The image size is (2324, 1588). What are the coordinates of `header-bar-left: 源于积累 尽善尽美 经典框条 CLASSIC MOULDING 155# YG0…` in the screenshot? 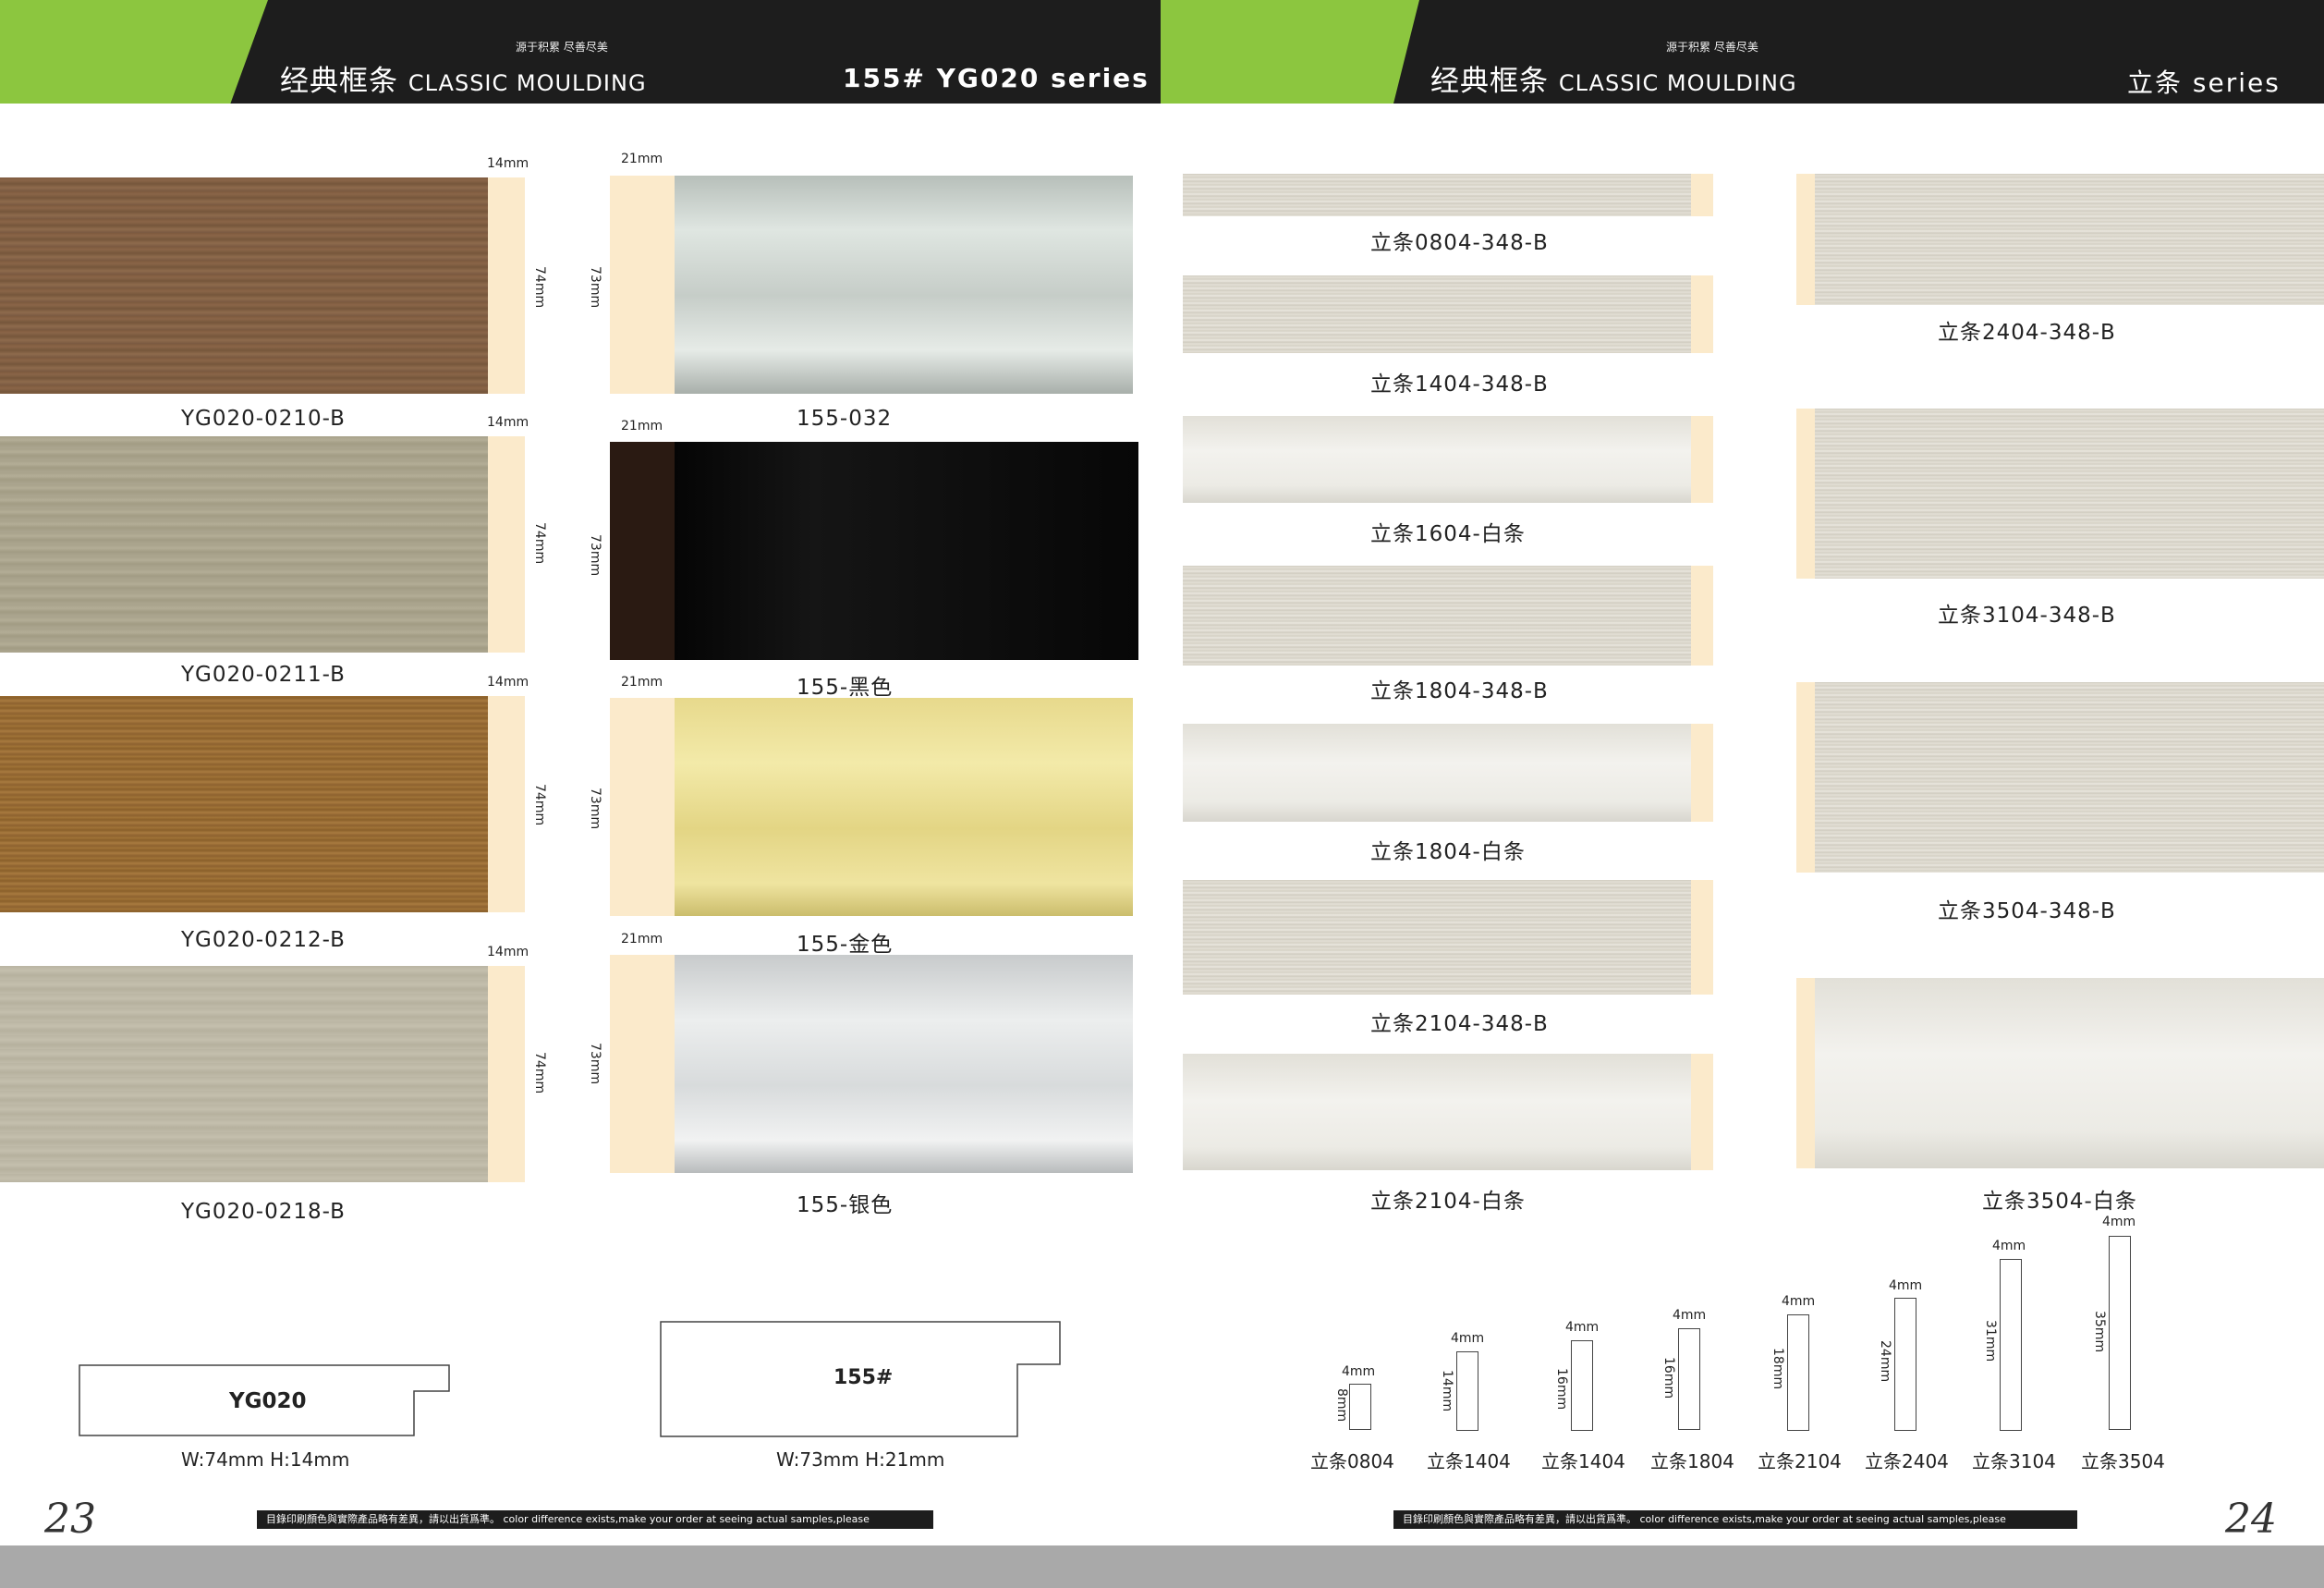 It's located at (580, 52).